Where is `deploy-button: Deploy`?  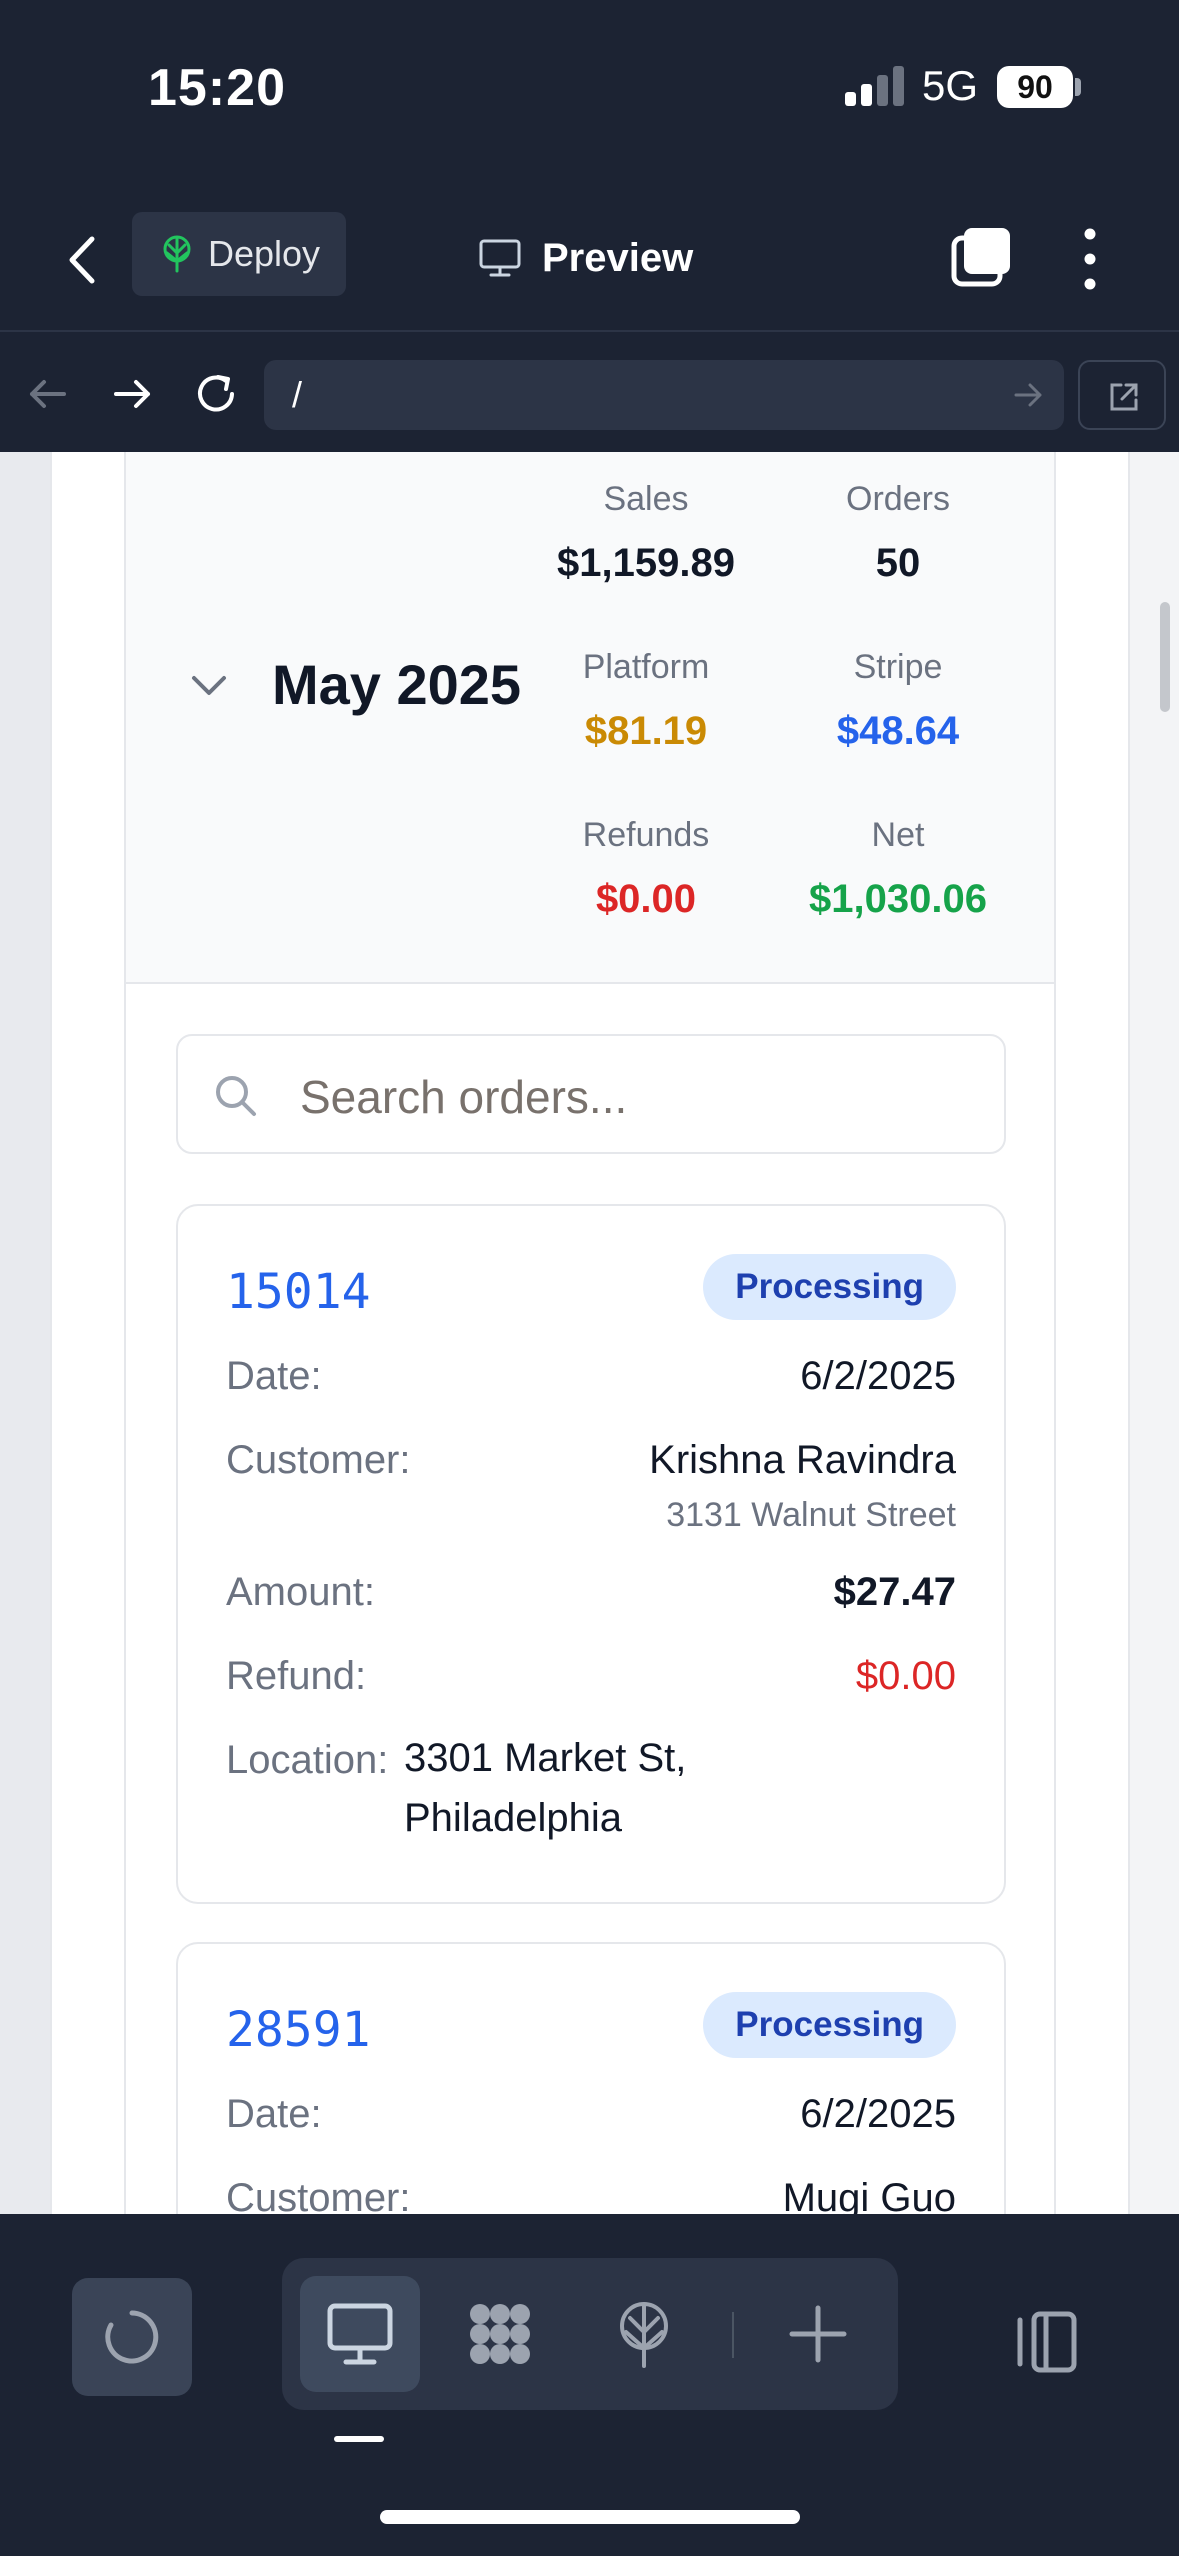
deploy-button: Deploy is located at coordinates (239, 254).